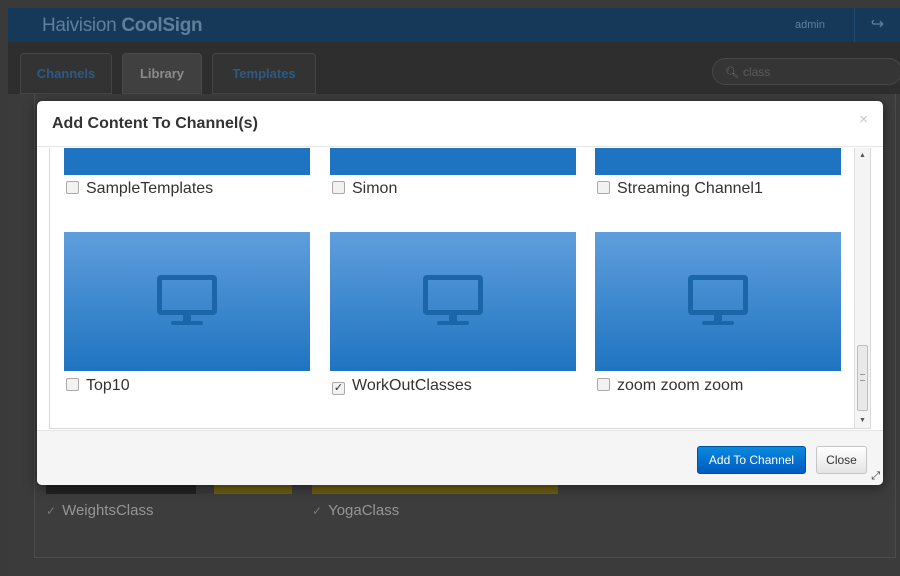  I want to click on tab-channels: Channels, so click(66, 73).